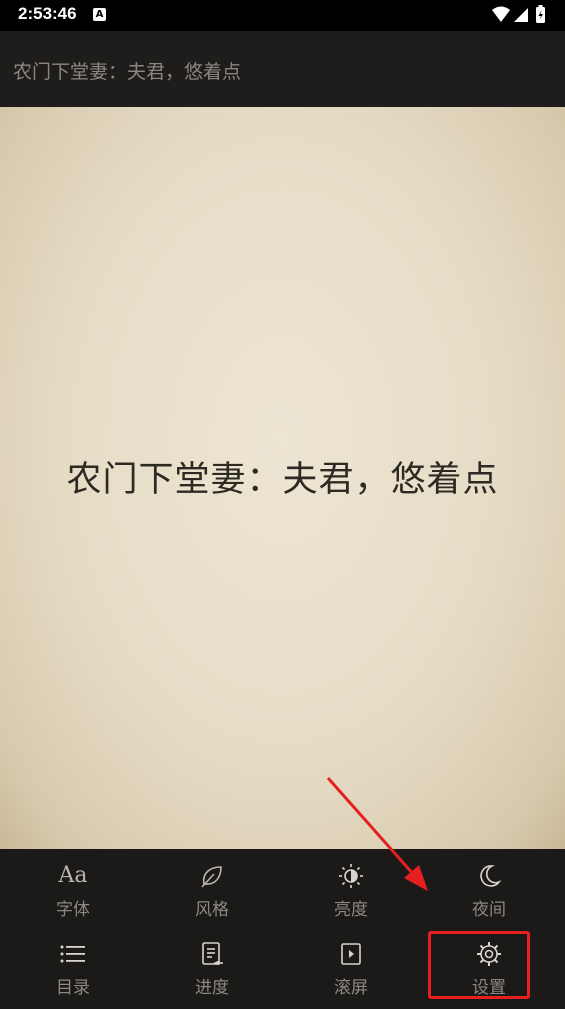 The height and width of the screenshot is (1009, 565). I want to click on menu-label-style: 风格, so click(212, 910).